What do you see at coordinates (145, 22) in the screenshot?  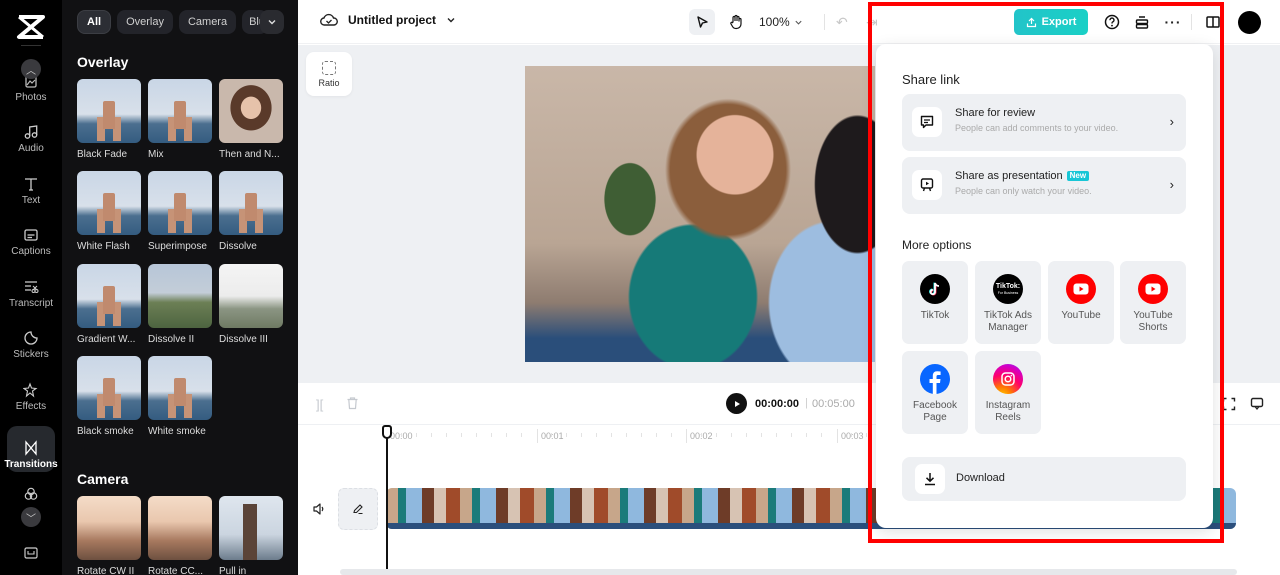 I see `chip-overlay: Overlay` at bounding box center [145, 22].